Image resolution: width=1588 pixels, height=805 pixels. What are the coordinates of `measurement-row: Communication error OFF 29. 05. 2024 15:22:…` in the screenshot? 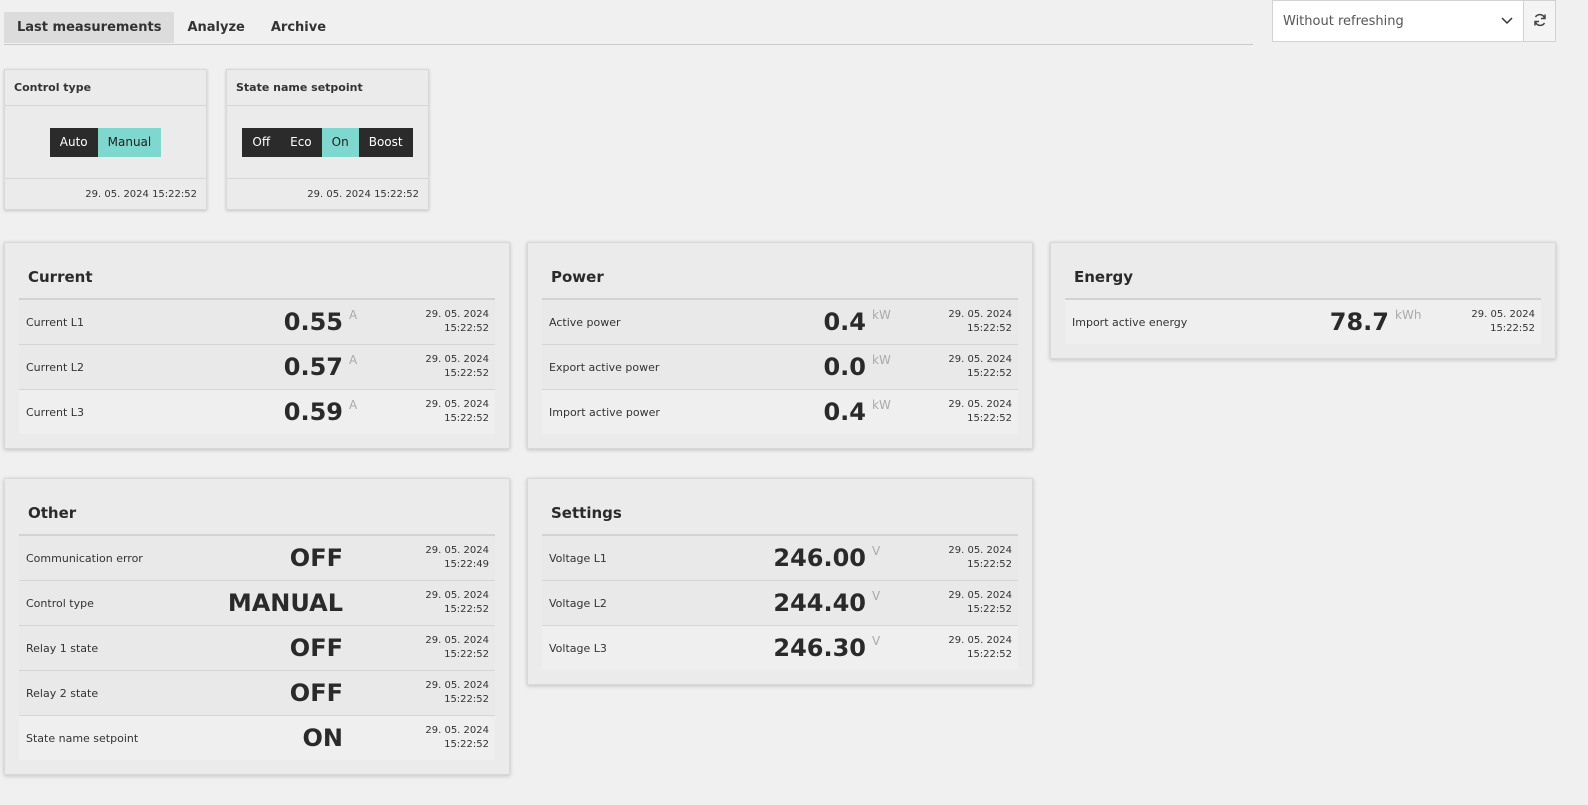 It's located at (257, 558).